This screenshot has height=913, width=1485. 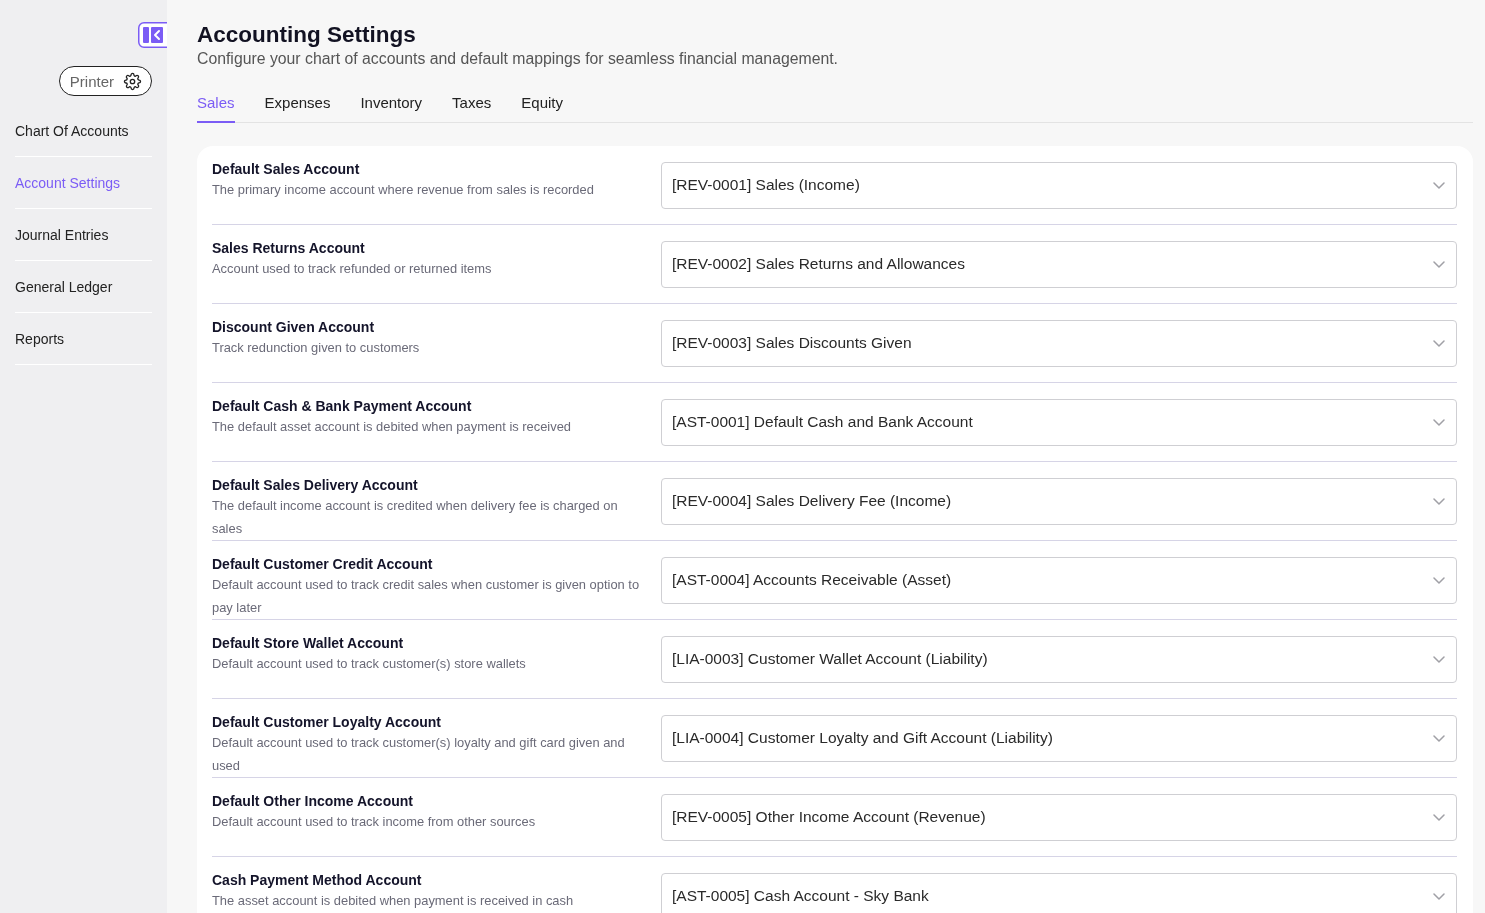 I want to click on setting-description: The primary income account where revenue from sales is recorded, so click(x=403, y=190).